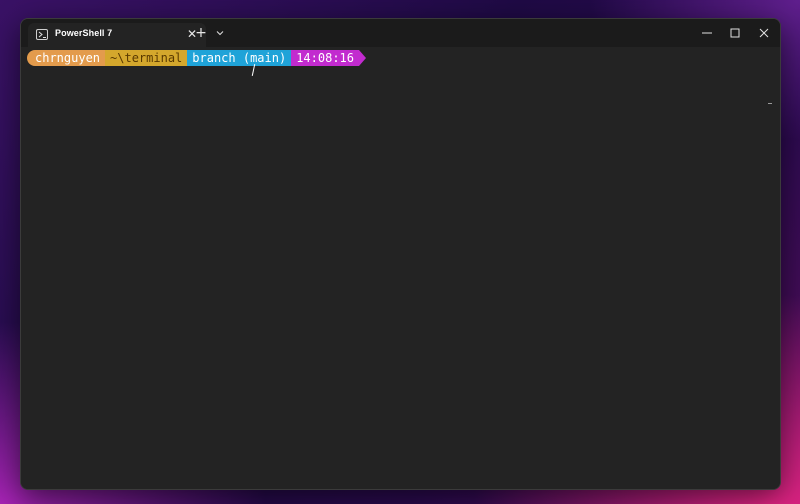  I want to click on branch-name: main), so click(268, 58).